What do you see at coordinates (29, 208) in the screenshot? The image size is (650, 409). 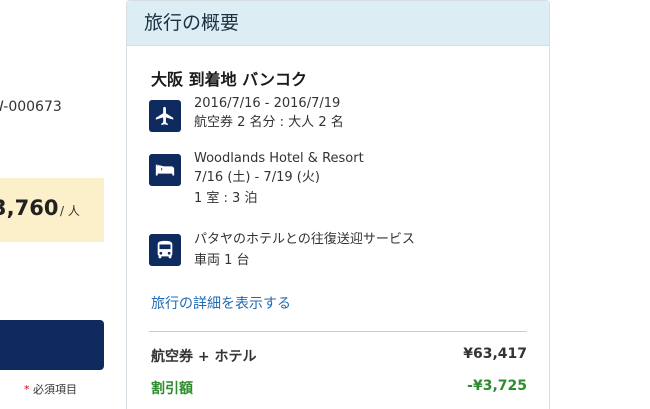 I see `price-amount: 3,760` at bounding box center [29, 208].